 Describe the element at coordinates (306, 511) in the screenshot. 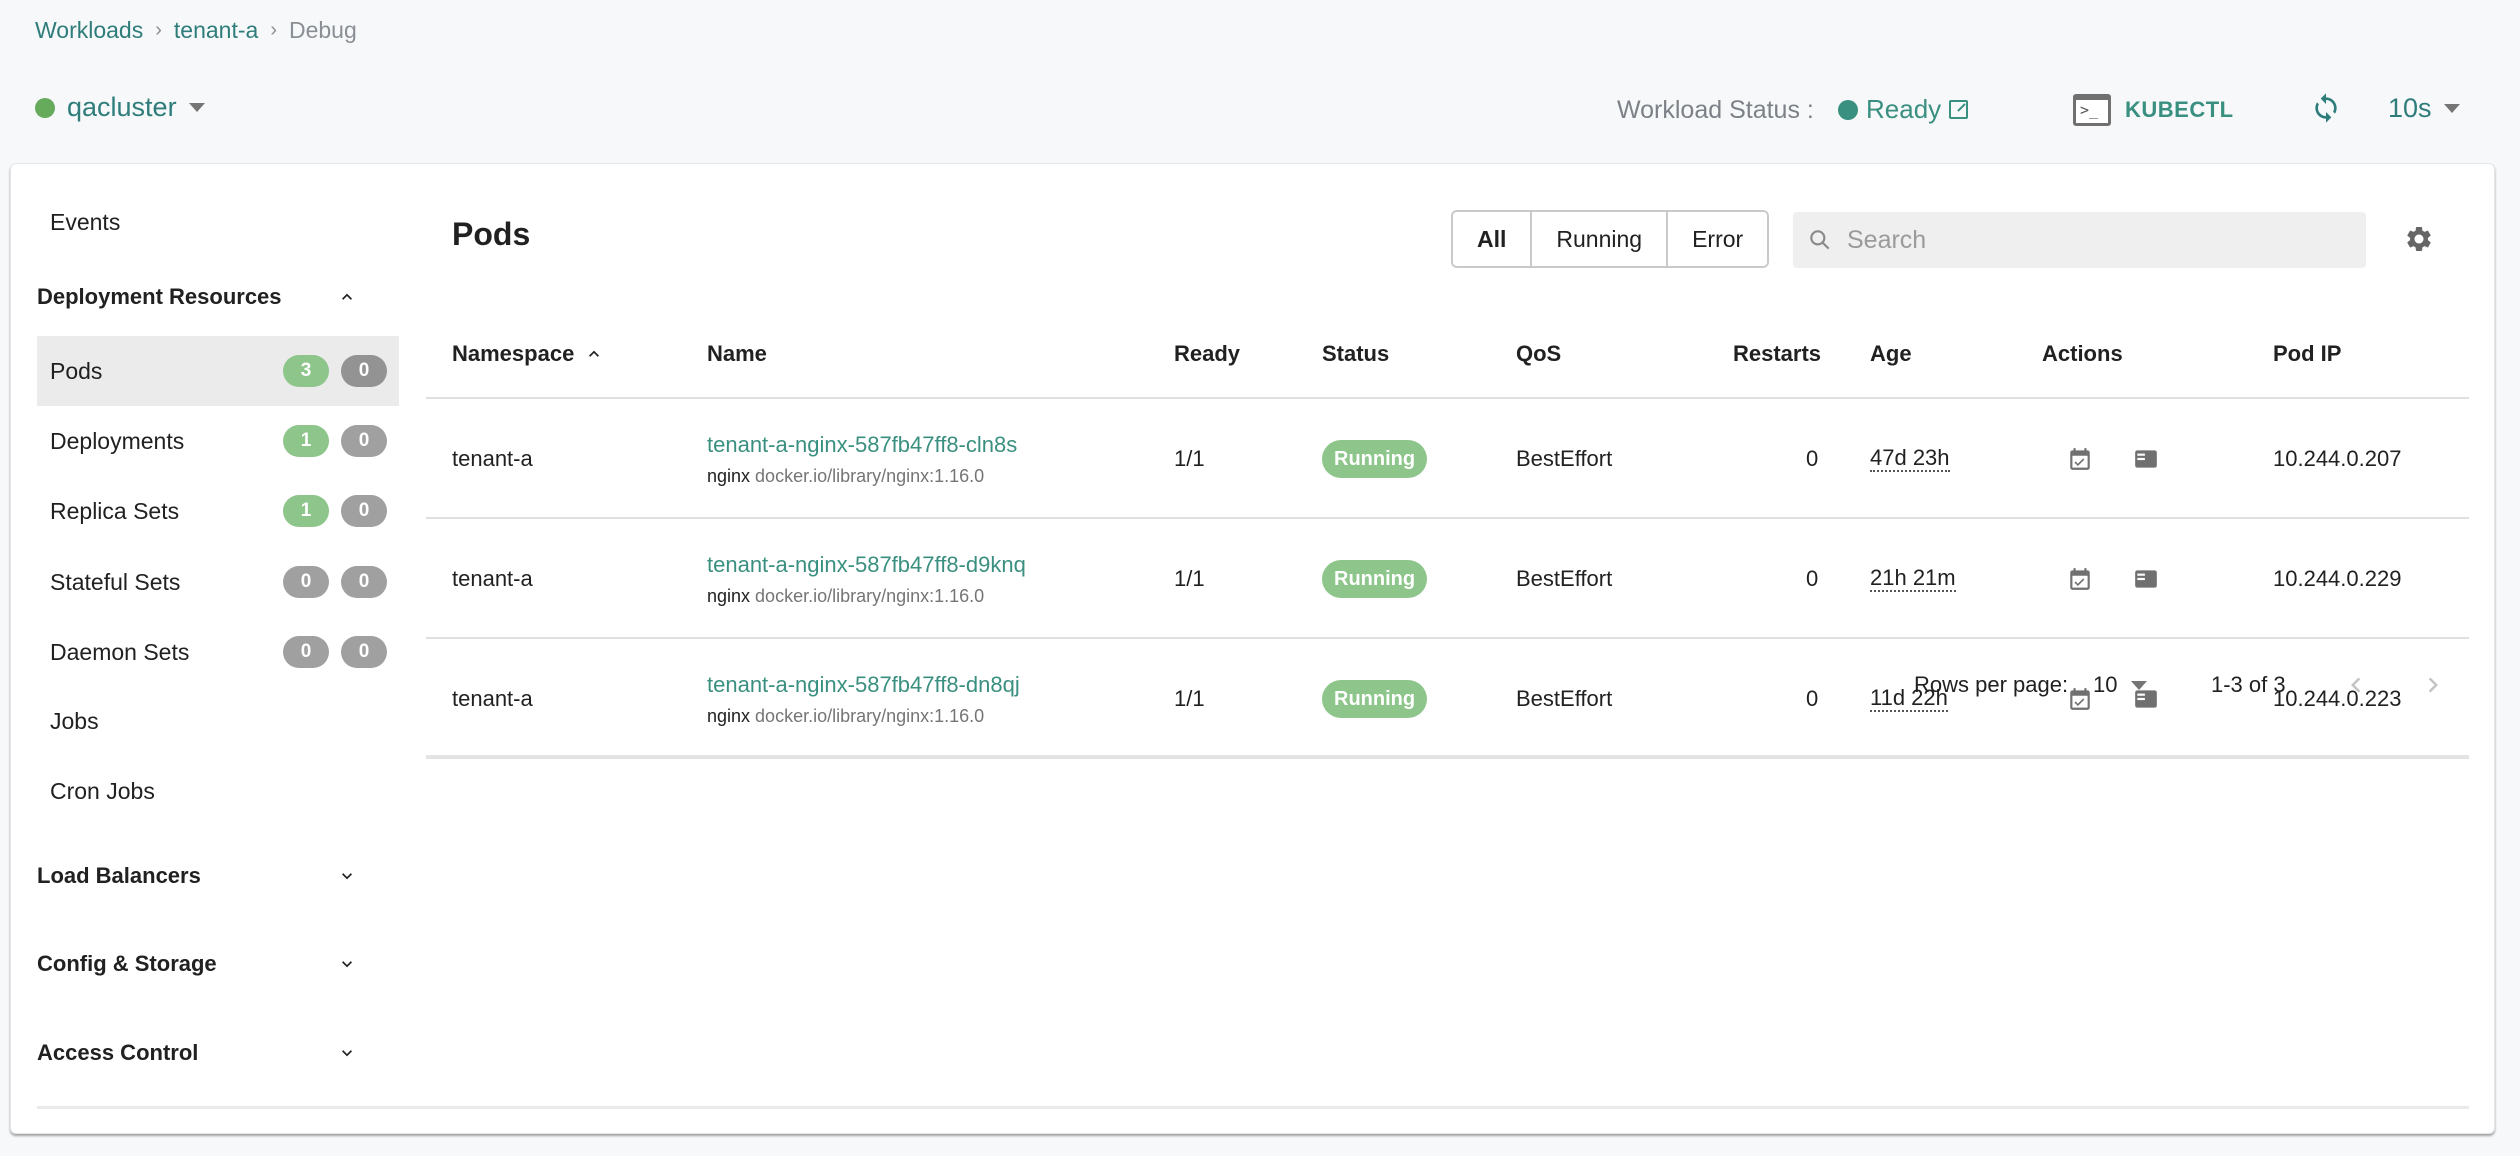

I see `ok-count-badge: 1` at that location.